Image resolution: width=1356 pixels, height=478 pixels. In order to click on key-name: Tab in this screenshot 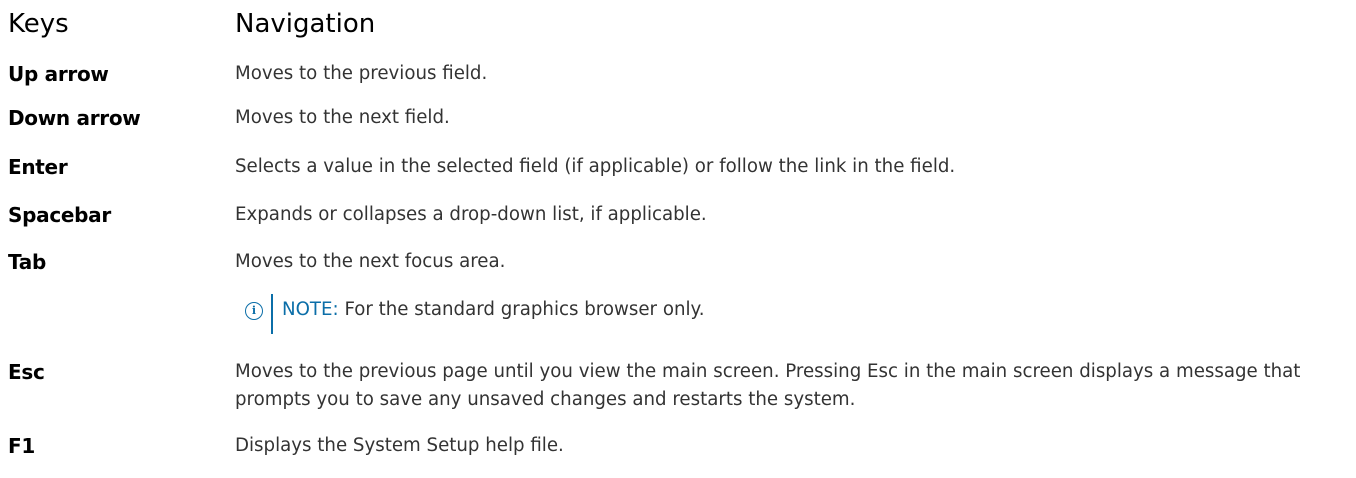, I will do `click(27, 262)`.